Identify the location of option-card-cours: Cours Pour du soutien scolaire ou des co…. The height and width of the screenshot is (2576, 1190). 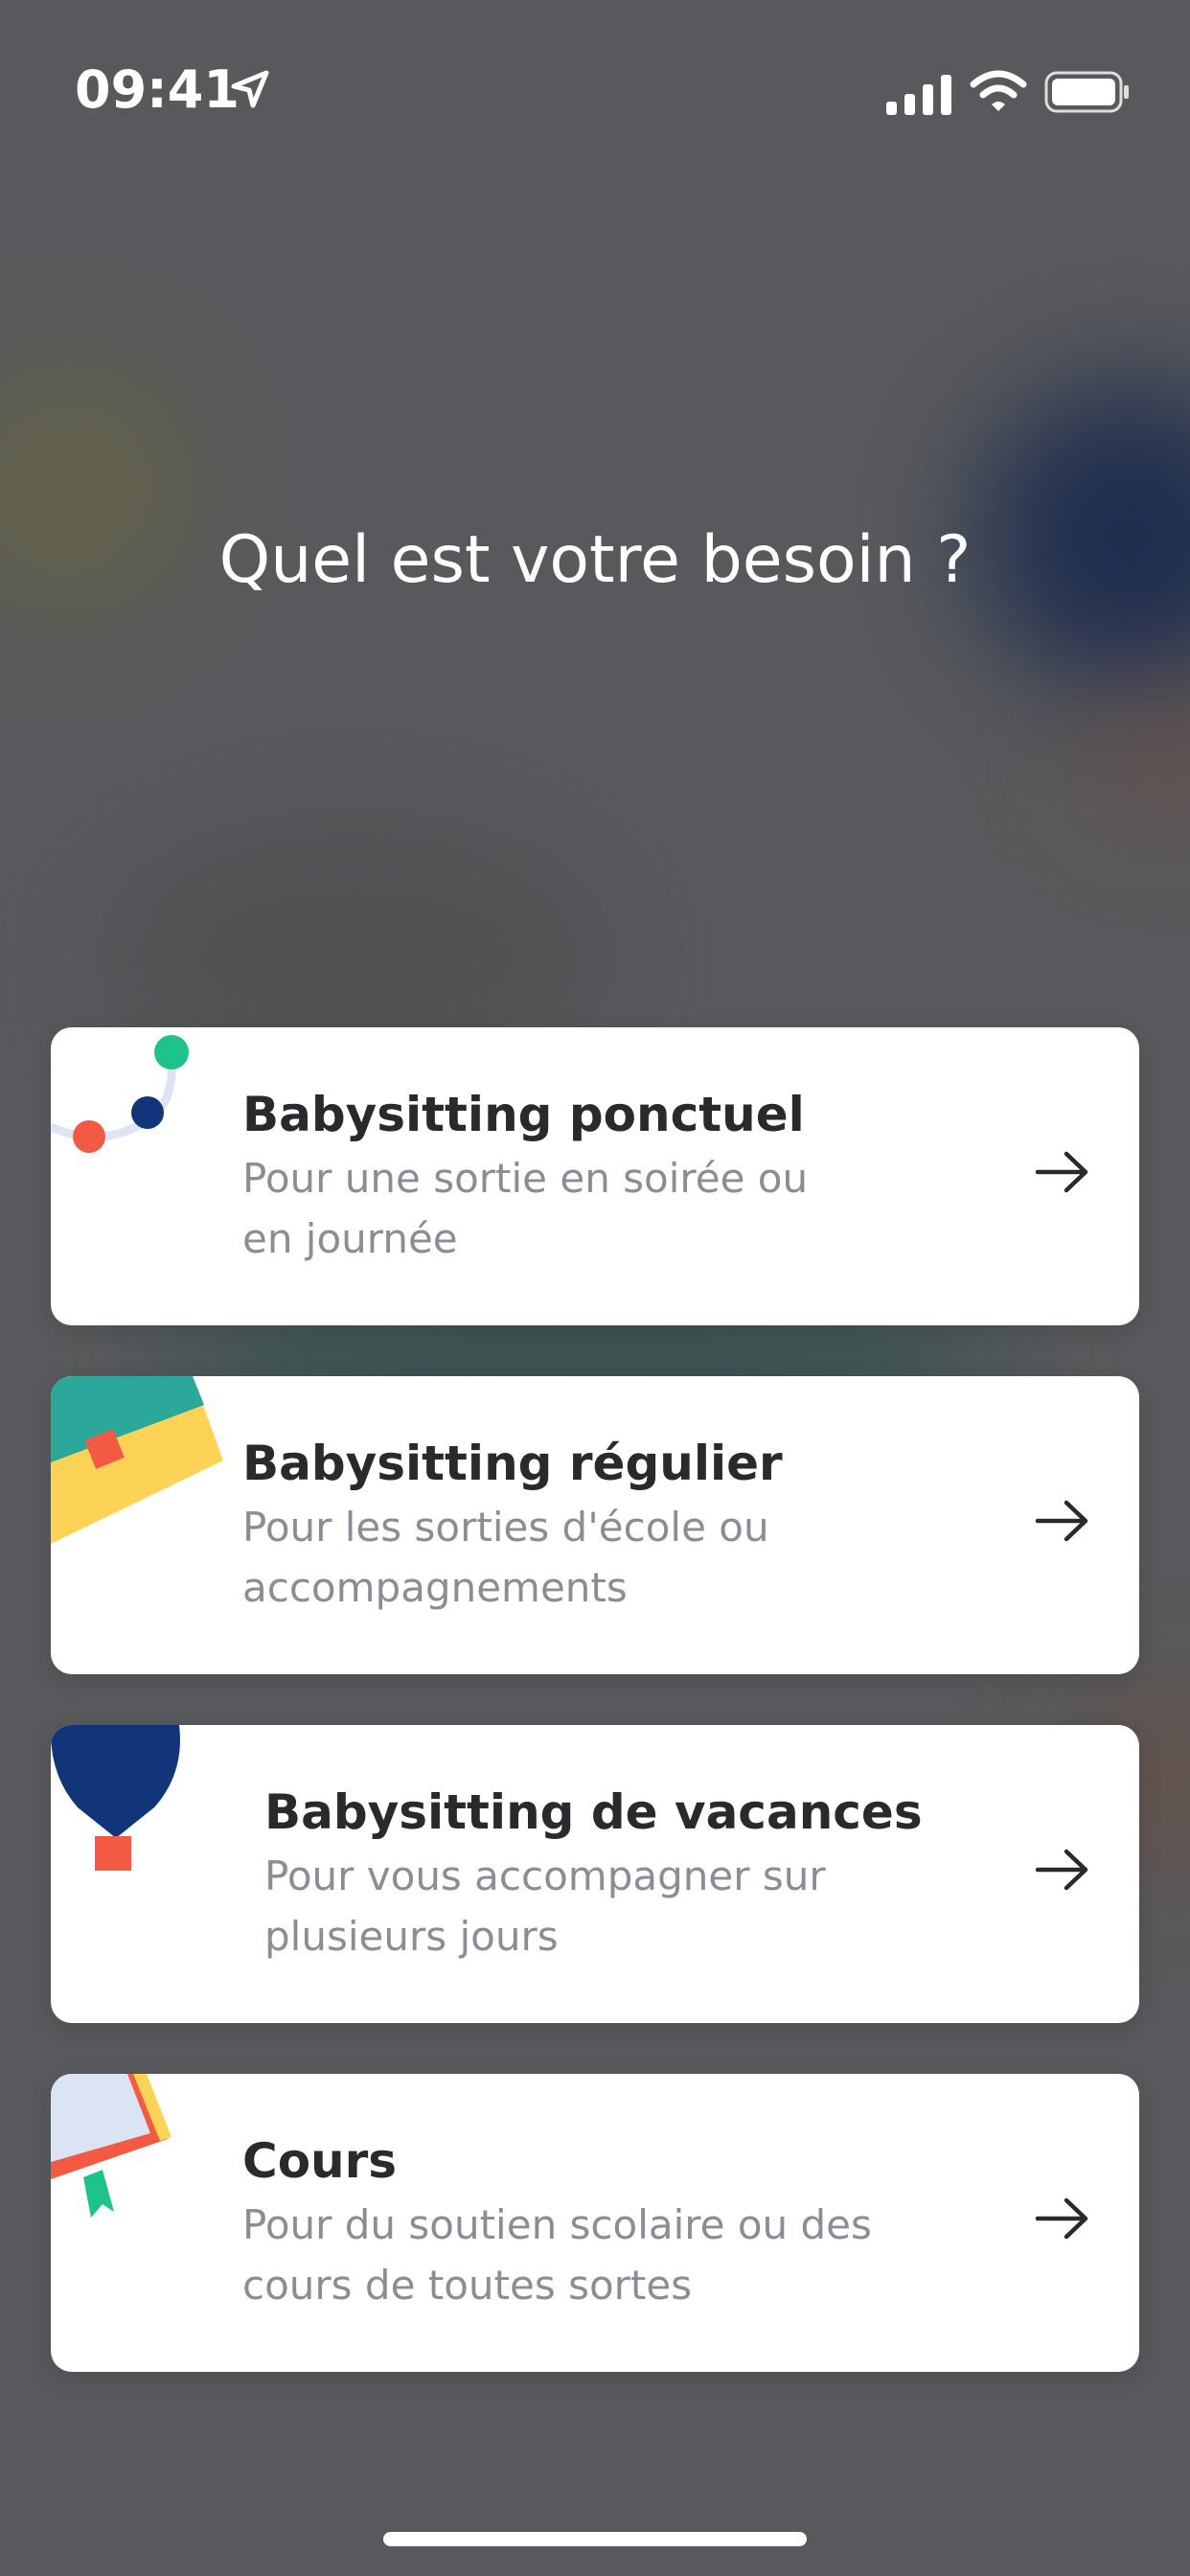
(595, 2223).